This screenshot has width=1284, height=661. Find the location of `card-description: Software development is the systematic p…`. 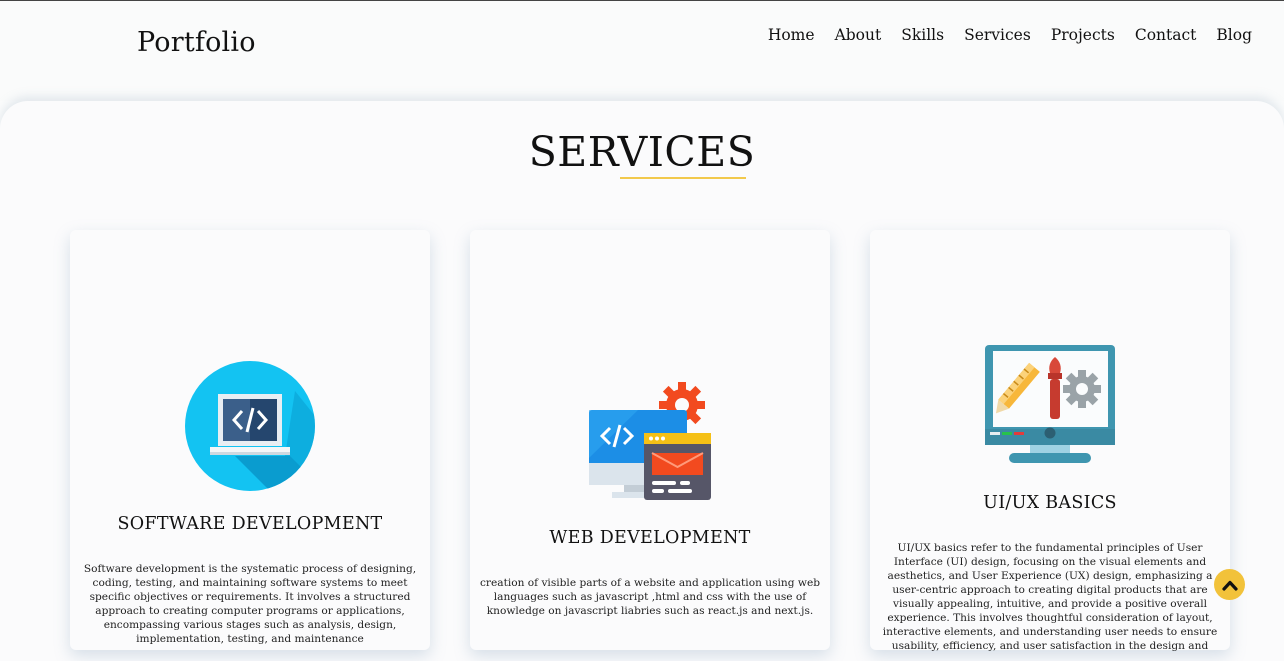

card-description: Software development is the systematic p… is located at coordinates (250, 604).